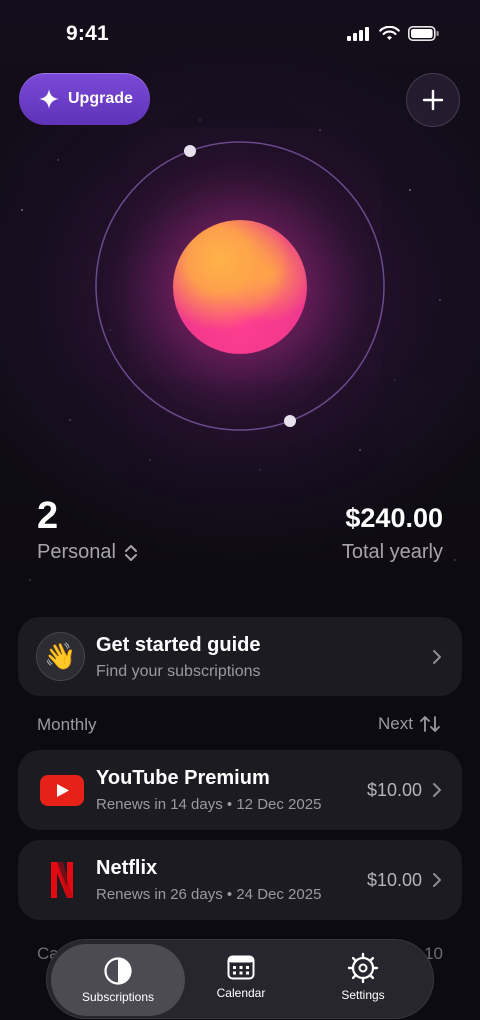  I want to click on subscription-count: 2, so click(48, 516).